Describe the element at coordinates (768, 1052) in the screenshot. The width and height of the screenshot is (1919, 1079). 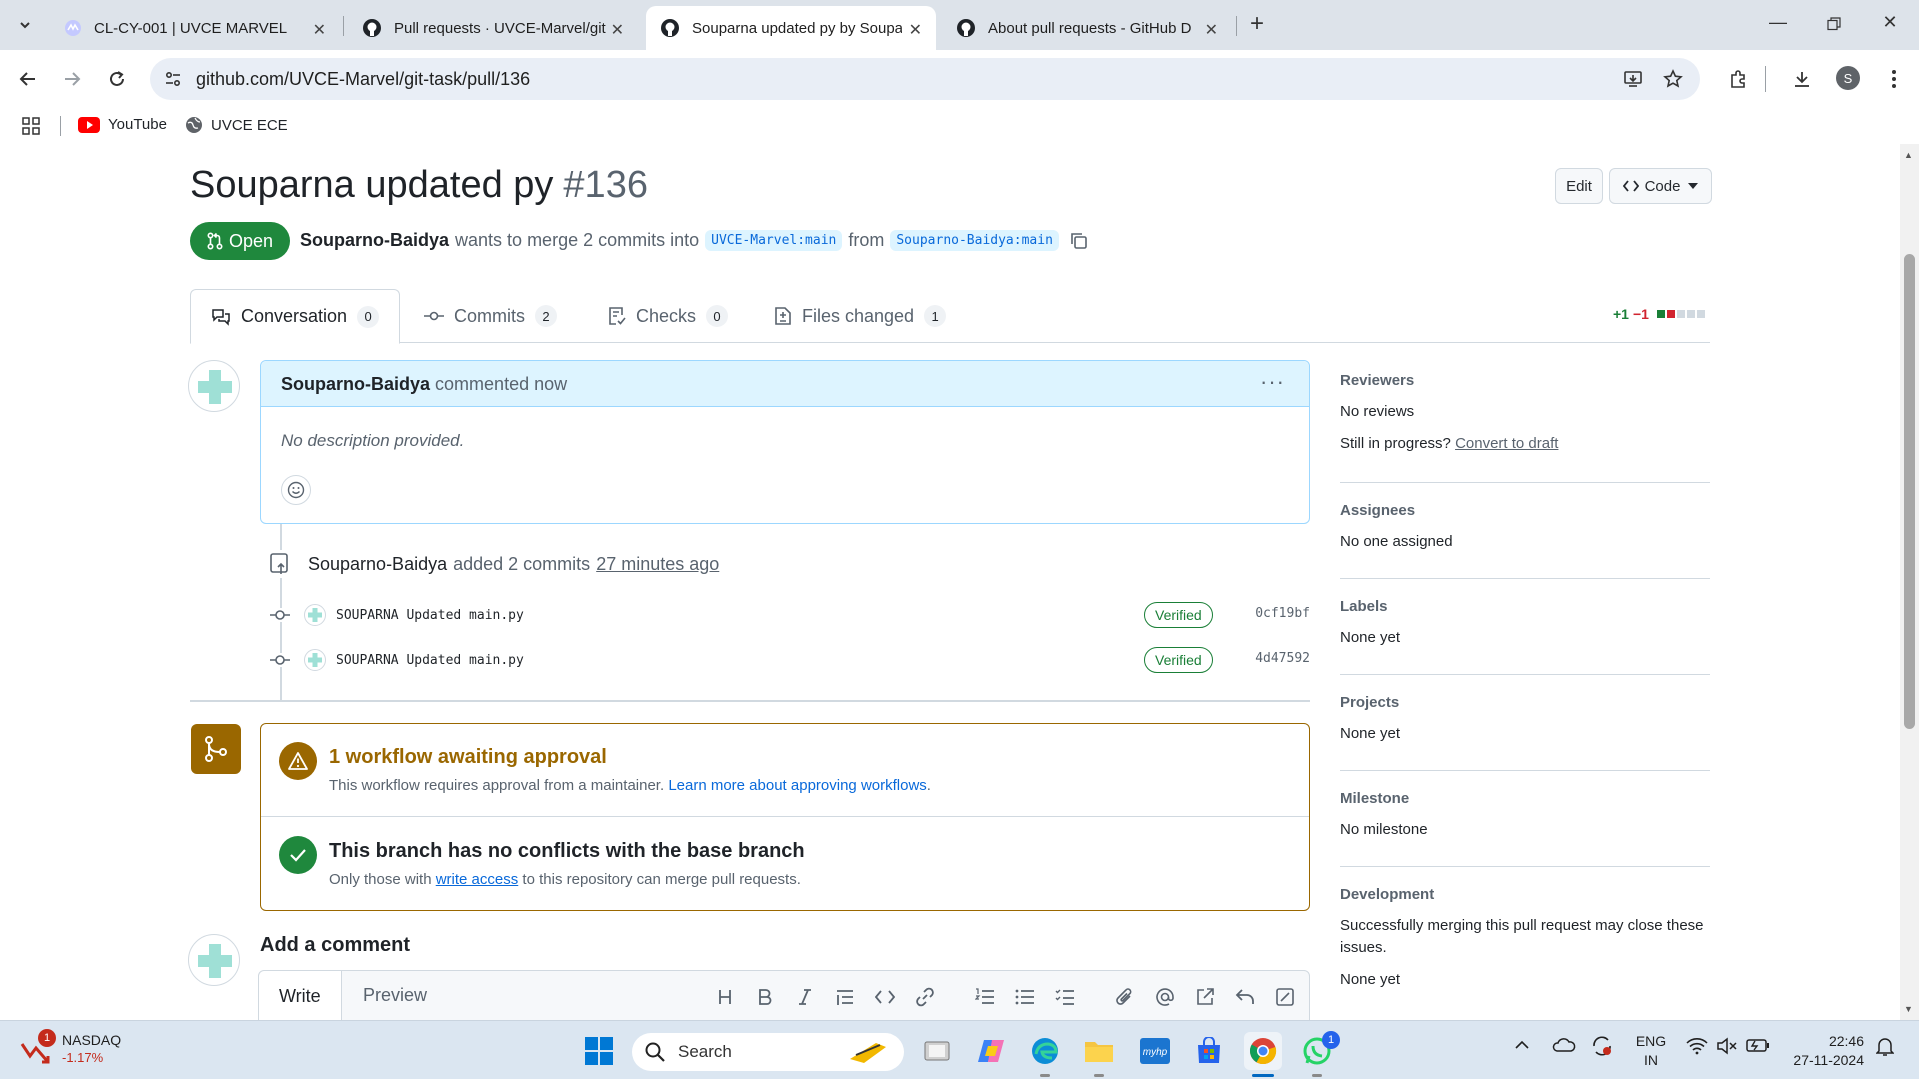
I see `taskbar-search: Search` at that location.